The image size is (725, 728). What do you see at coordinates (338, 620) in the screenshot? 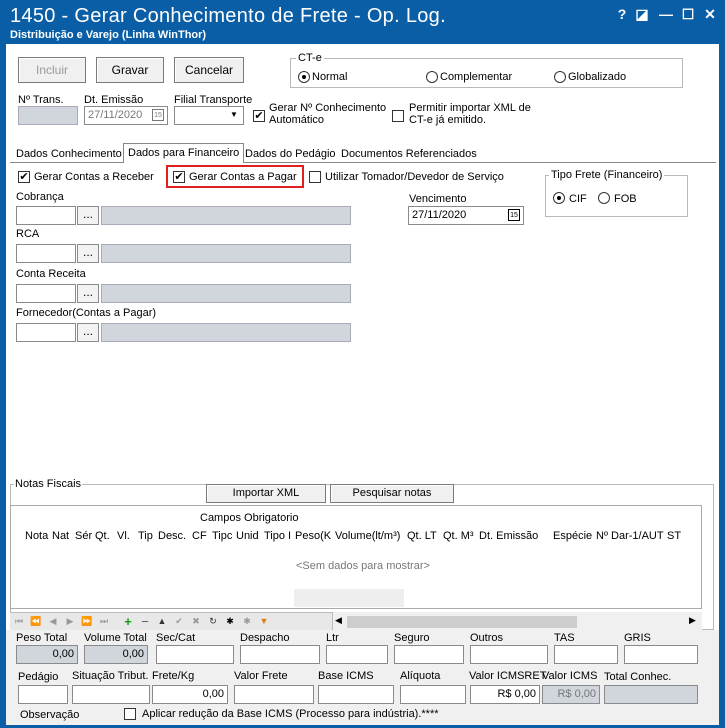
I see `scroll-left-icon: ◀` at bounding box center [338, 620].